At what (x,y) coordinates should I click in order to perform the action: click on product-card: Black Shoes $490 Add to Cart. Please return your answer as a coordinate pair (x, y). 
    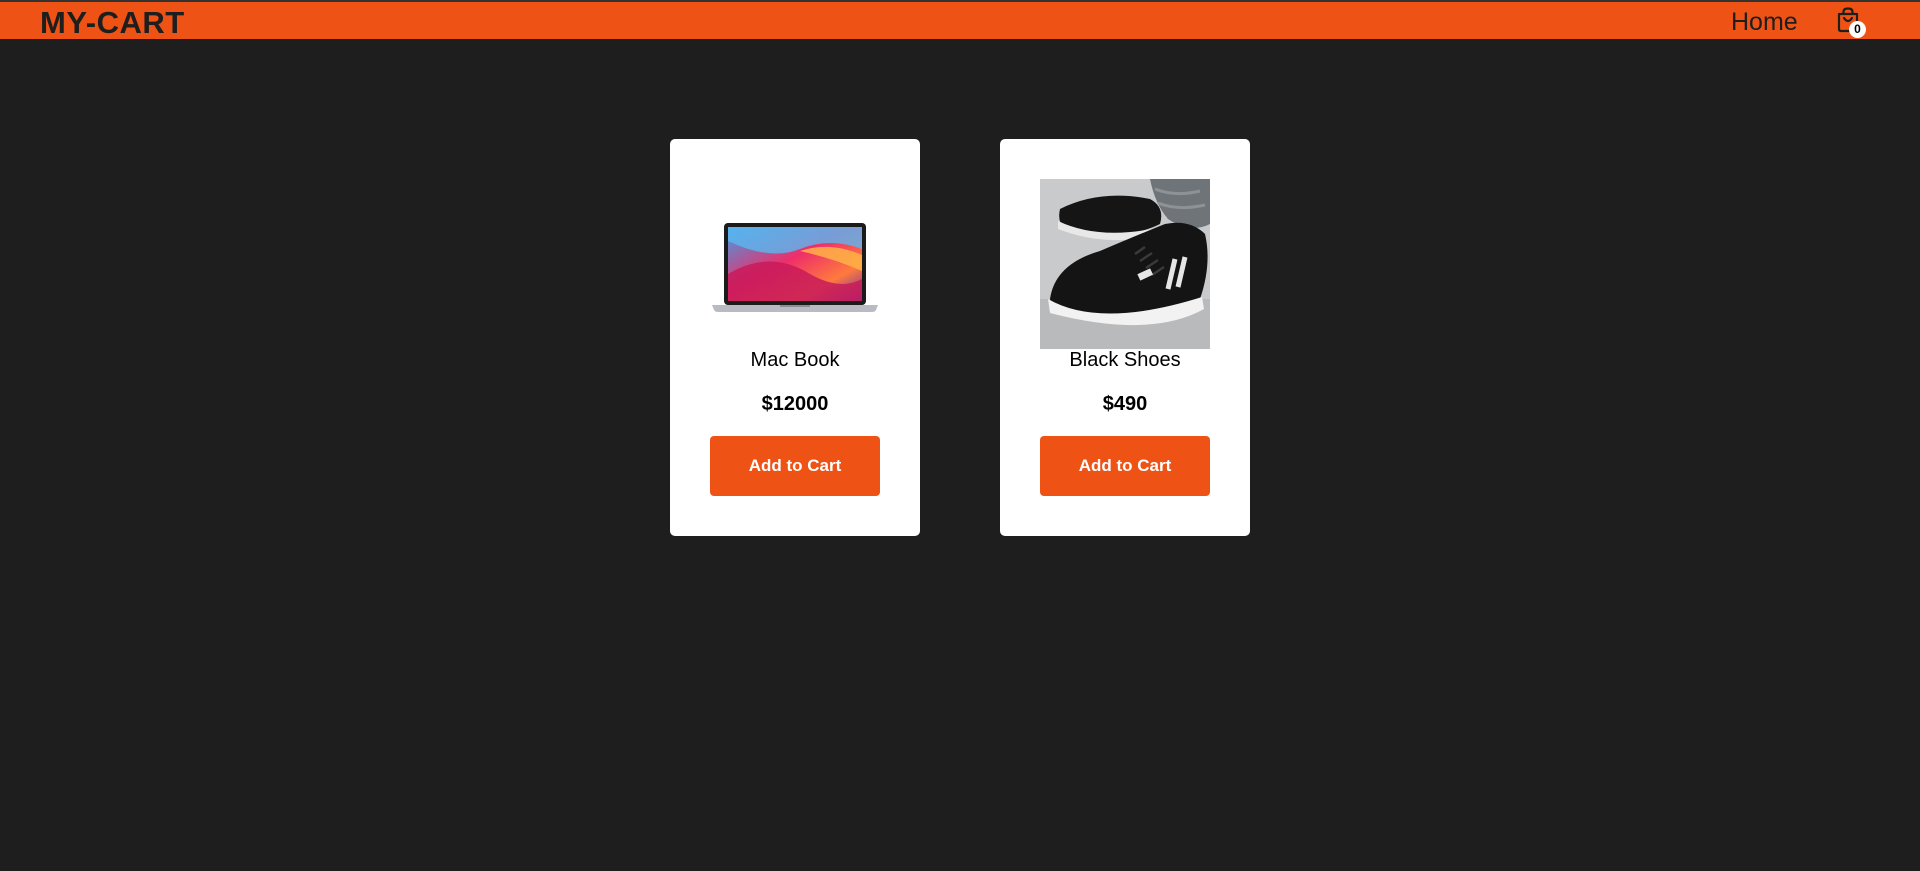
    Looking at the image, I should click on (1125, 337).